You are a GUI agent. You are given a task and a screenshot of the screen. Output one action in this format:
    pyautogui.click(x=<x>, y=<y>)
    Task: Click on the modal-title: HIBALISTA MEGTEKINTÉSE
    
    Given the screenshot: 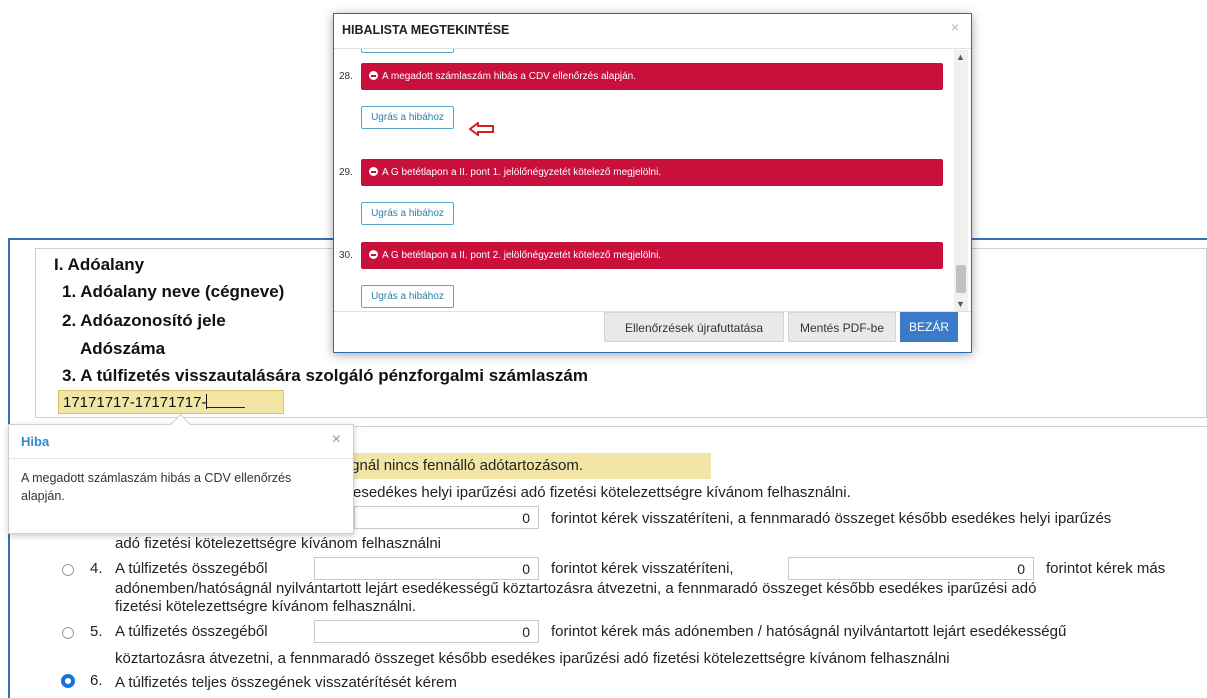 What is the action you would take?
    pyautogui.click(x=426, y=30)
    